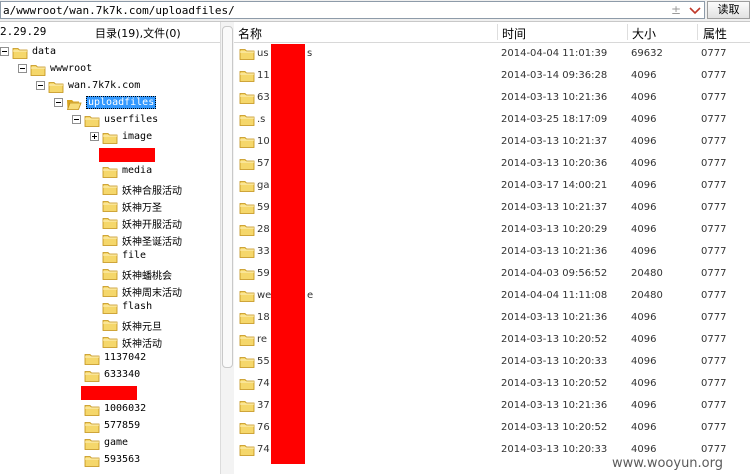 The image size is (750, 474). What do you see at coordinates (554, 361) in the screenshot?
I see `file-time: 2014-03-13 10:20:33` at bounding box center [554, 361].